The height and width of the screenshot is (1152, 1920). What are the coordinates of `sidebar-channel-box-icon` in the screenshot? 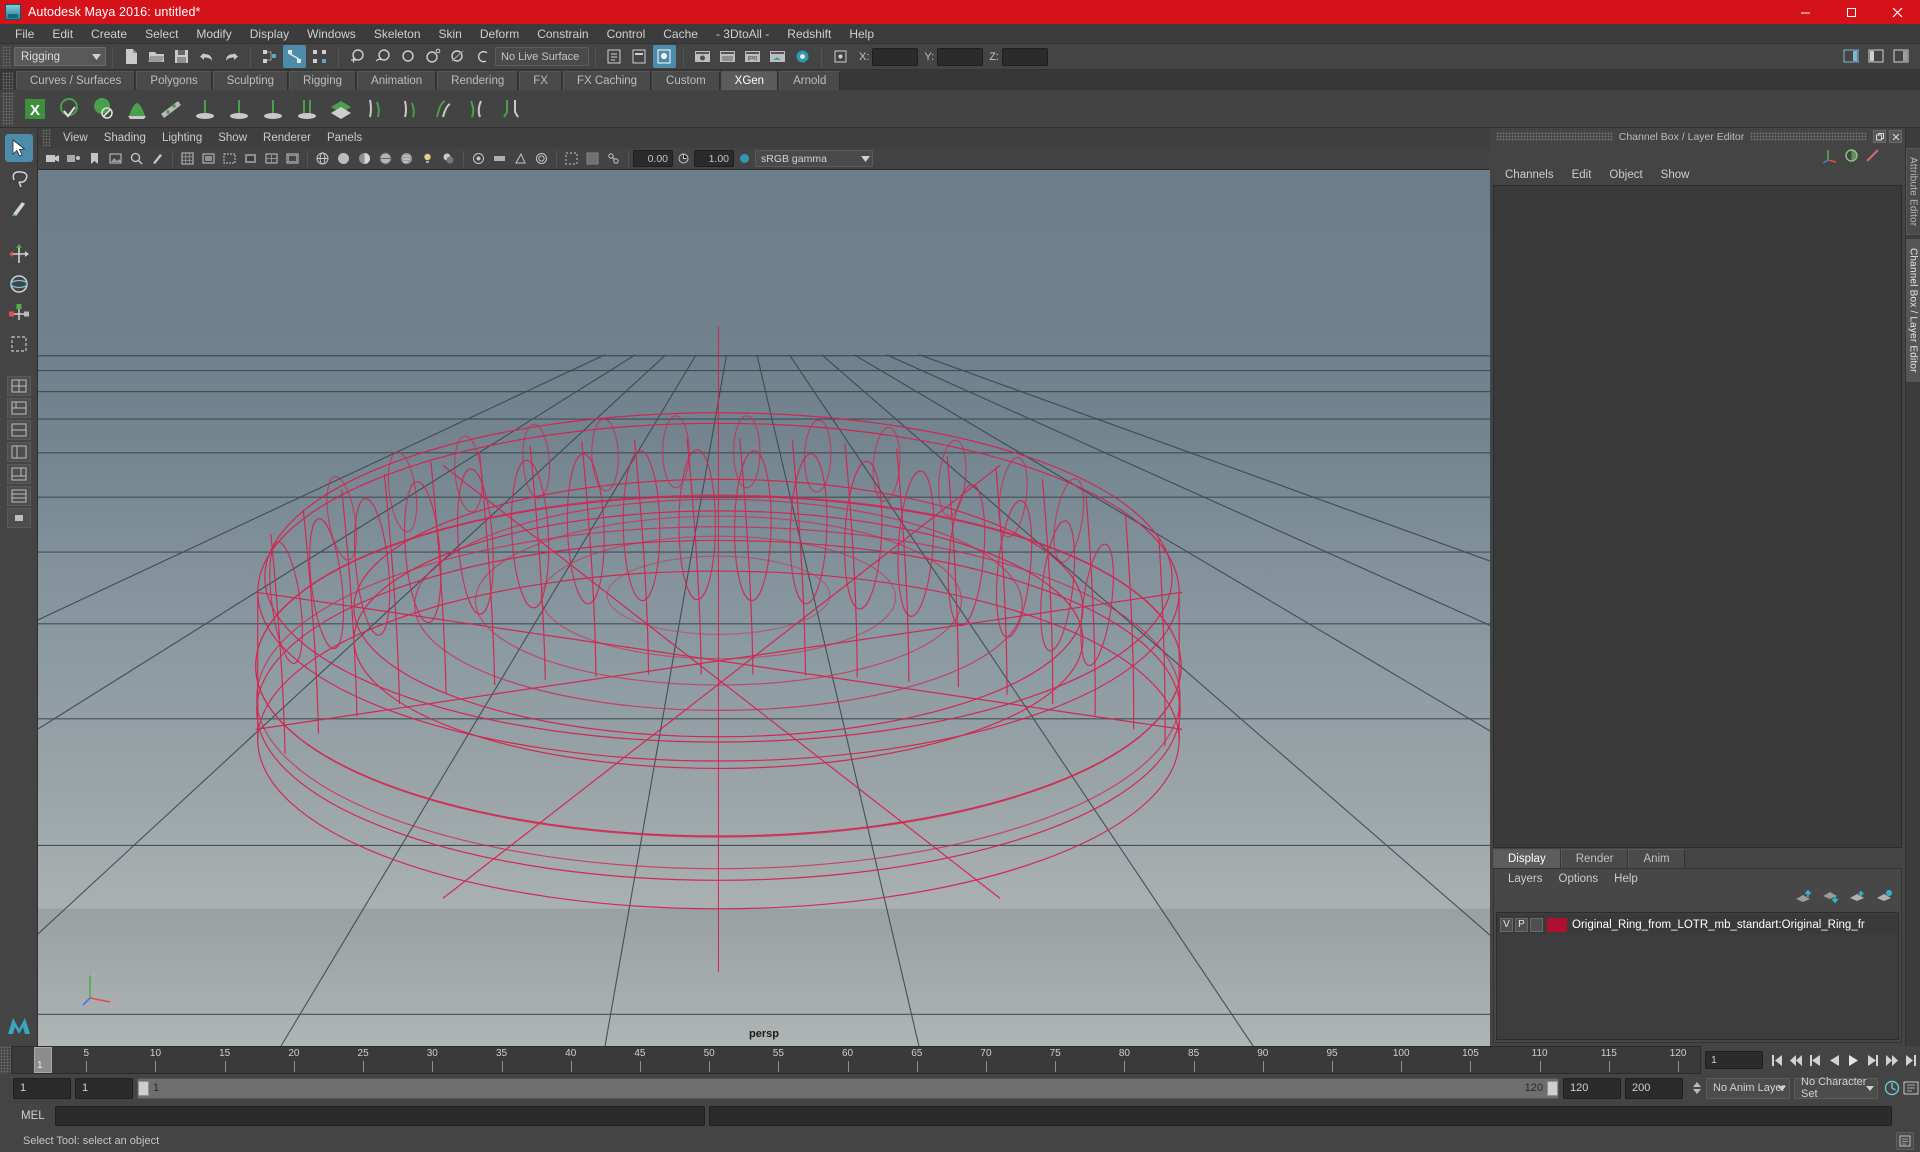 It's located at (1901, 56).